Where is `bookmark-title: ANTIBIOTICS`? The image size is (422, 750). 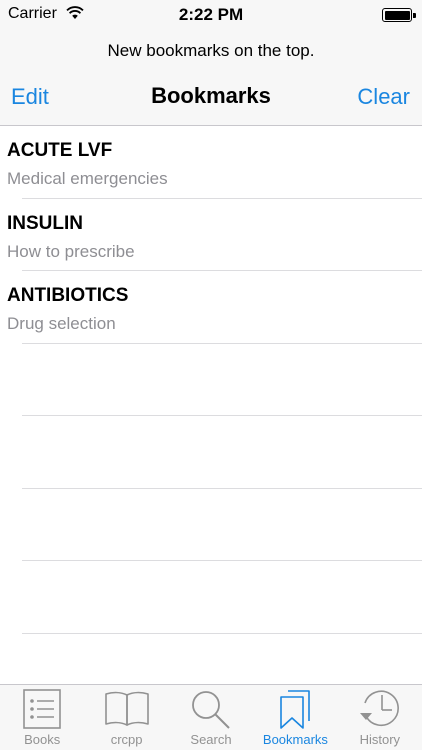
bookmark-title: ANTIBIOTICS is located at coordinates (68, 295).